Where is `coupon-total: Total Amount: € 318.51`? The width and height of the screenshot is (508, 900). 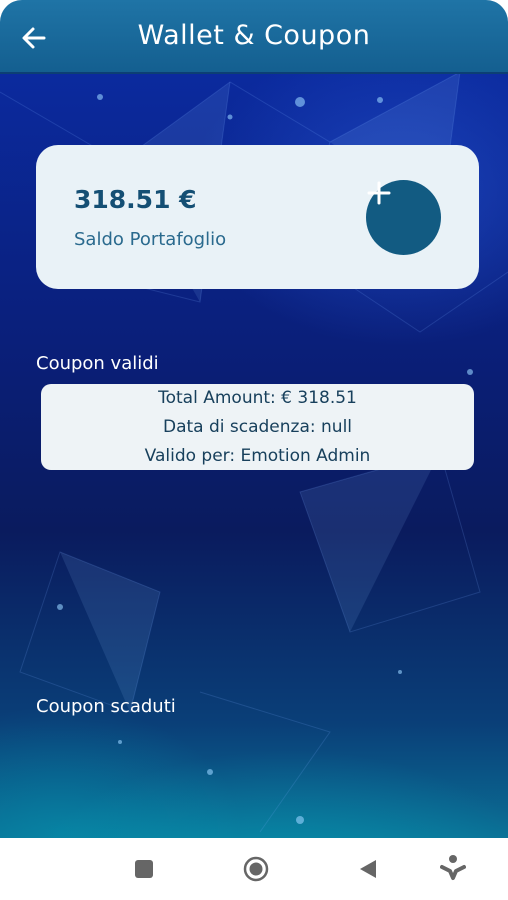
coupon-total: Total Amount: € 318.51 is located at coordinates (257, 397).